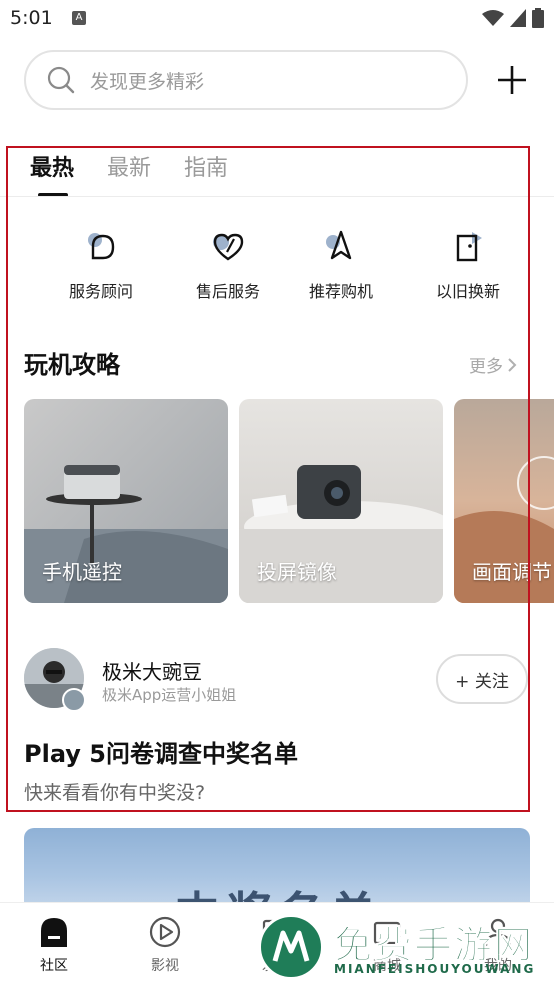  Describe the element at coordinates (129, 166) in the screenshot. I see `tab-latest: 最新` at that location.